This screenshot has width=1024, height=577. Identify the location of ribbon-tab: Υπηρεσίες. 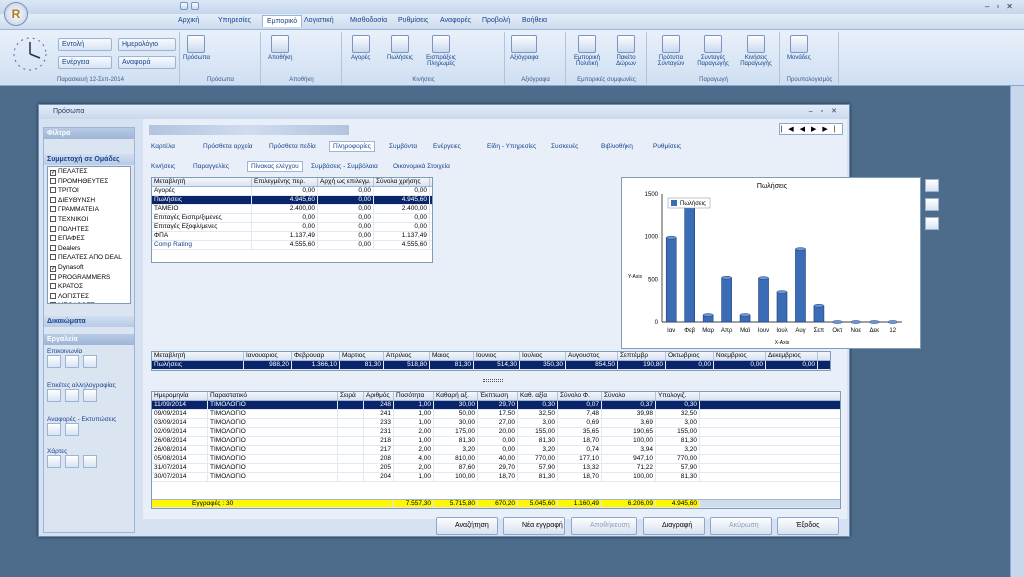
(234, 20).